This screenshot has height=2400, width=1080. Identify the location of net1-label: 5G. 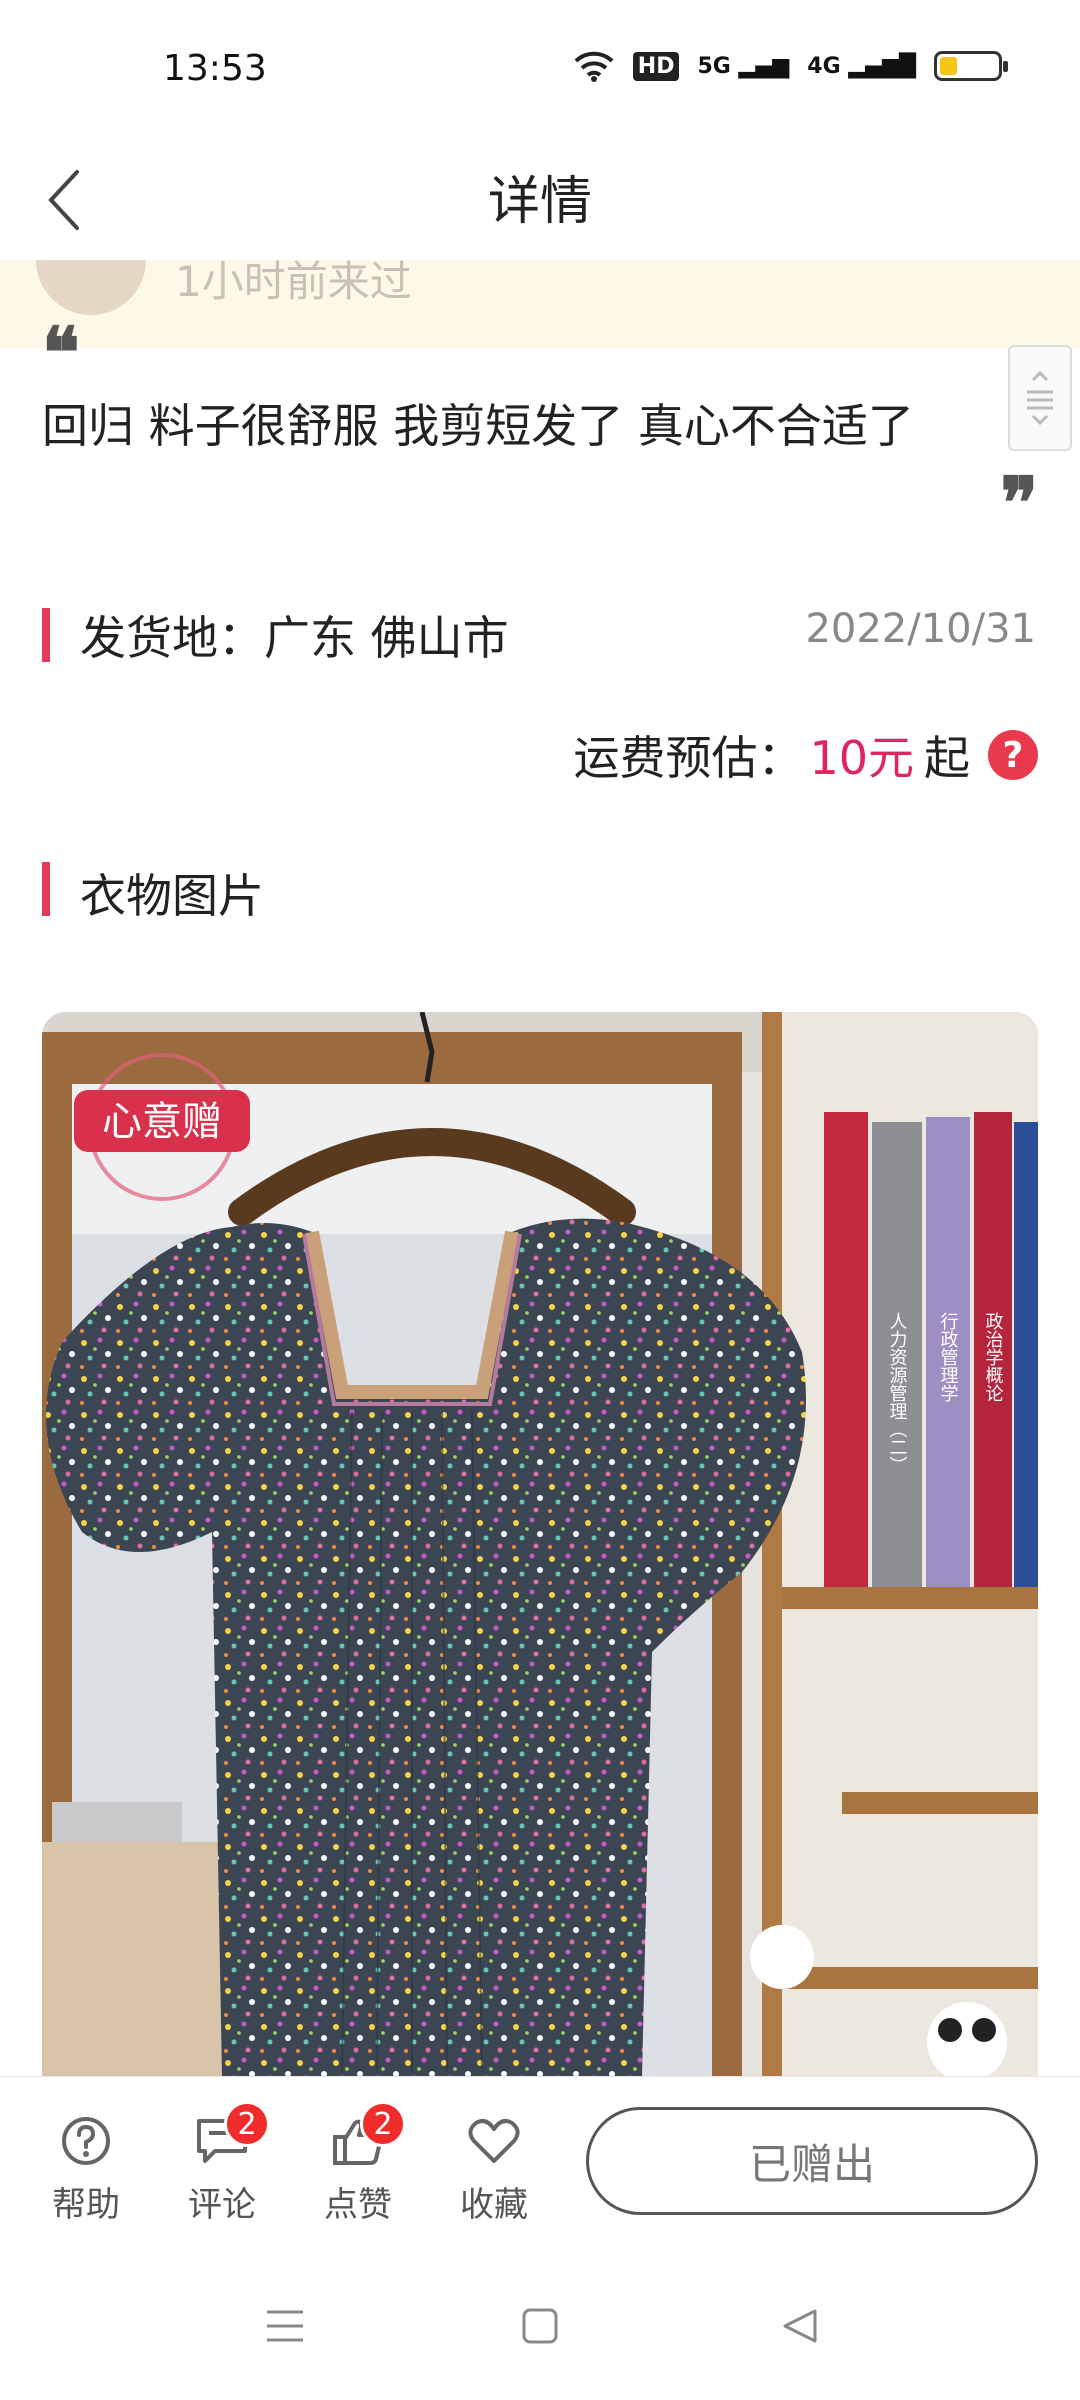
(714, 66).